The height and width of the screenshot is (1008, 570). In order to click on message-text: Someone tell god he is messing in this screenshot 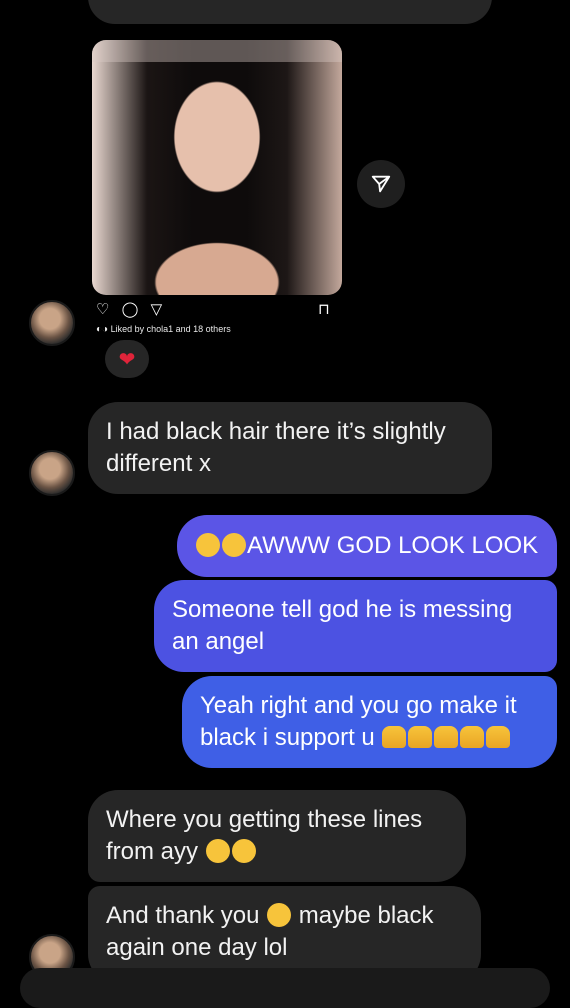, I will do `click(342, 609)`.